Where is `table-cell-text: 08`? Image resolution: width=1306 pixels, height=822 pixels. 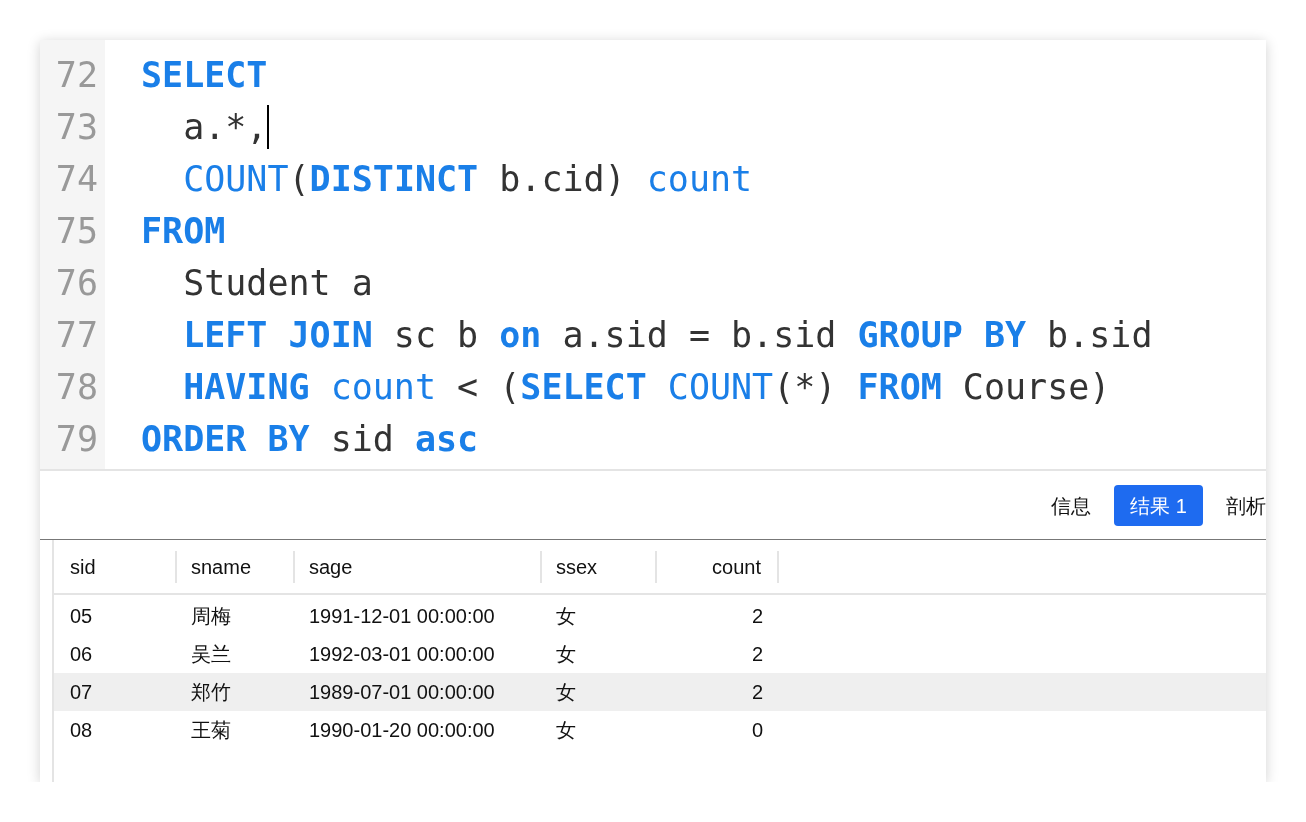 table-cell-text: 08 is located at coordinates (81, 730).